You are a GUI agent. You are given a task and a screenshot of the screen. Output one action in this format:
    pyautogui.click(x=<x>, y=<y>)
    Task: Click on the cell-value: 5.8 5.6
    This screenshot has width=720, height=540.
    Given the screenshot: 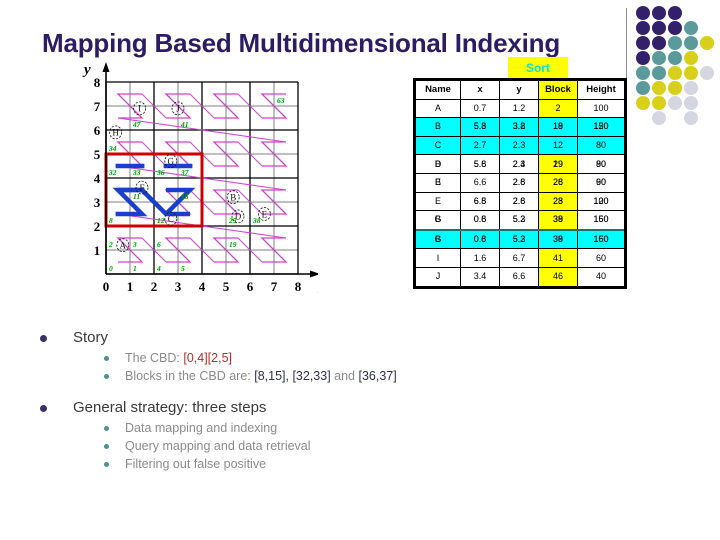 What is the action you would take?
    pyautogui.click(x=480, y=163)
    